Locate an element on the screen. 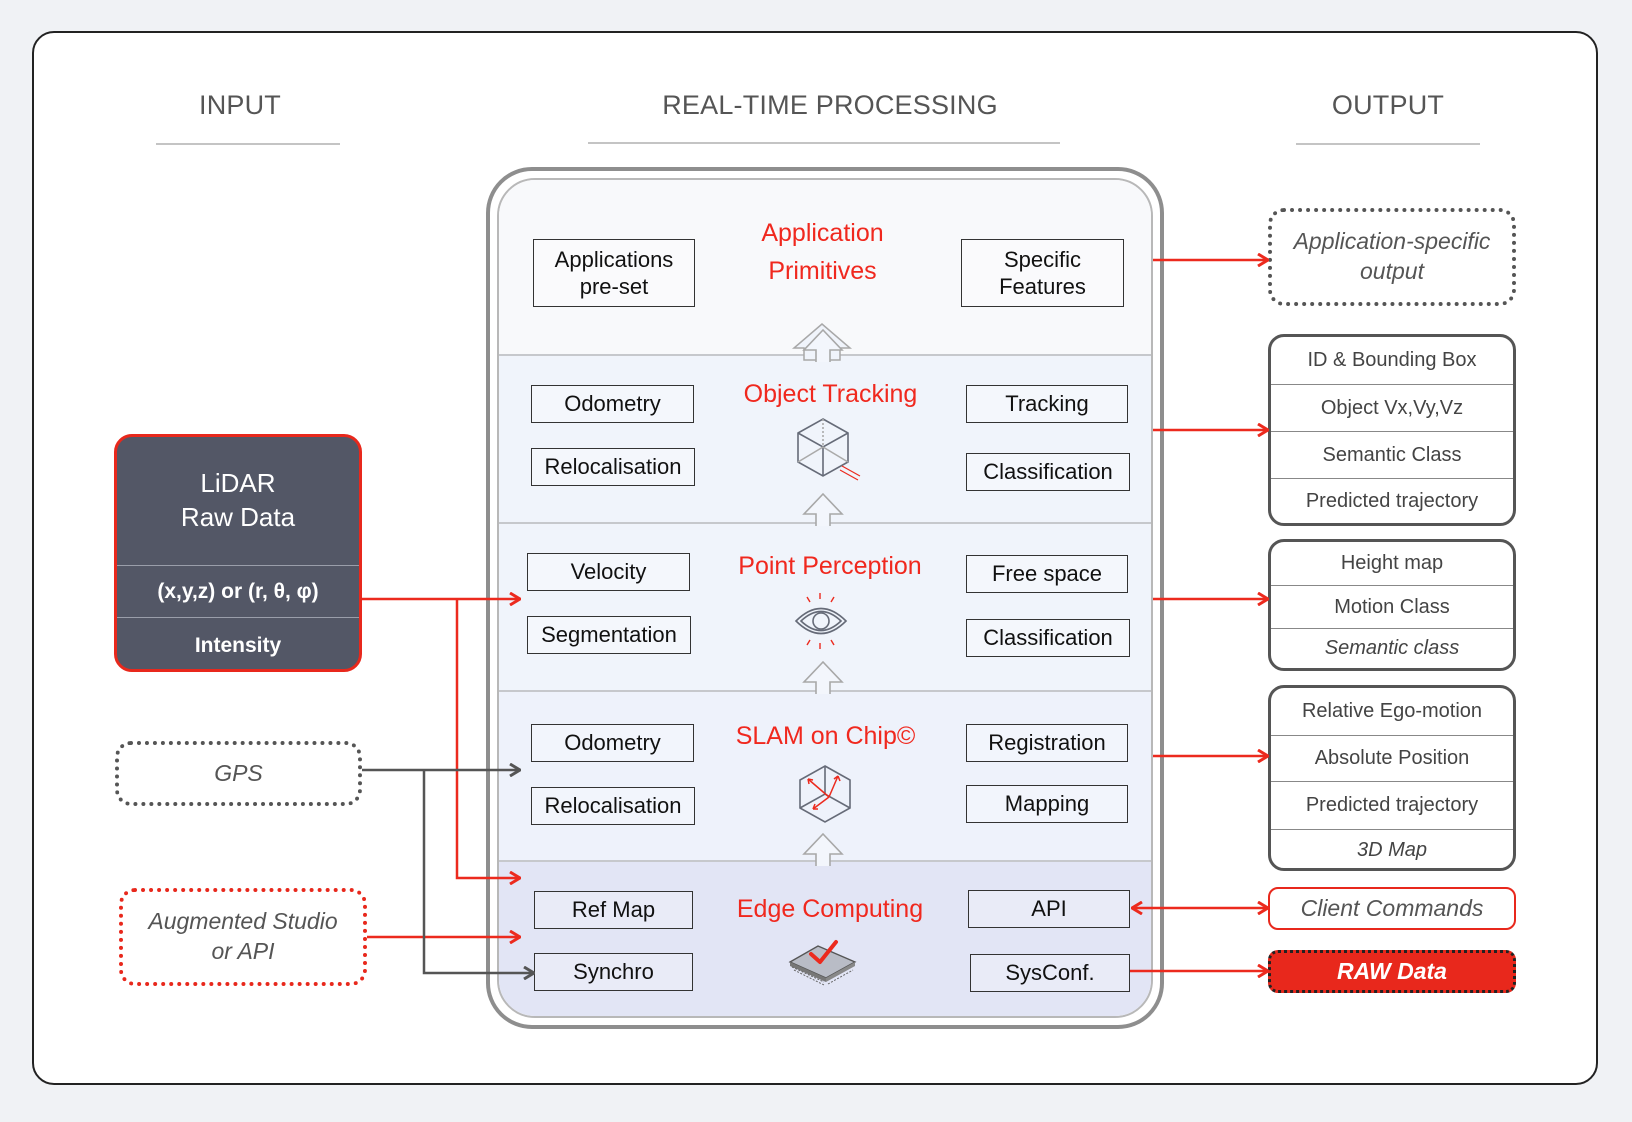 Image resolution: width=1632 pixels, height=1122 pixels. layer-edge-computing is located at coordinates (825, 938).